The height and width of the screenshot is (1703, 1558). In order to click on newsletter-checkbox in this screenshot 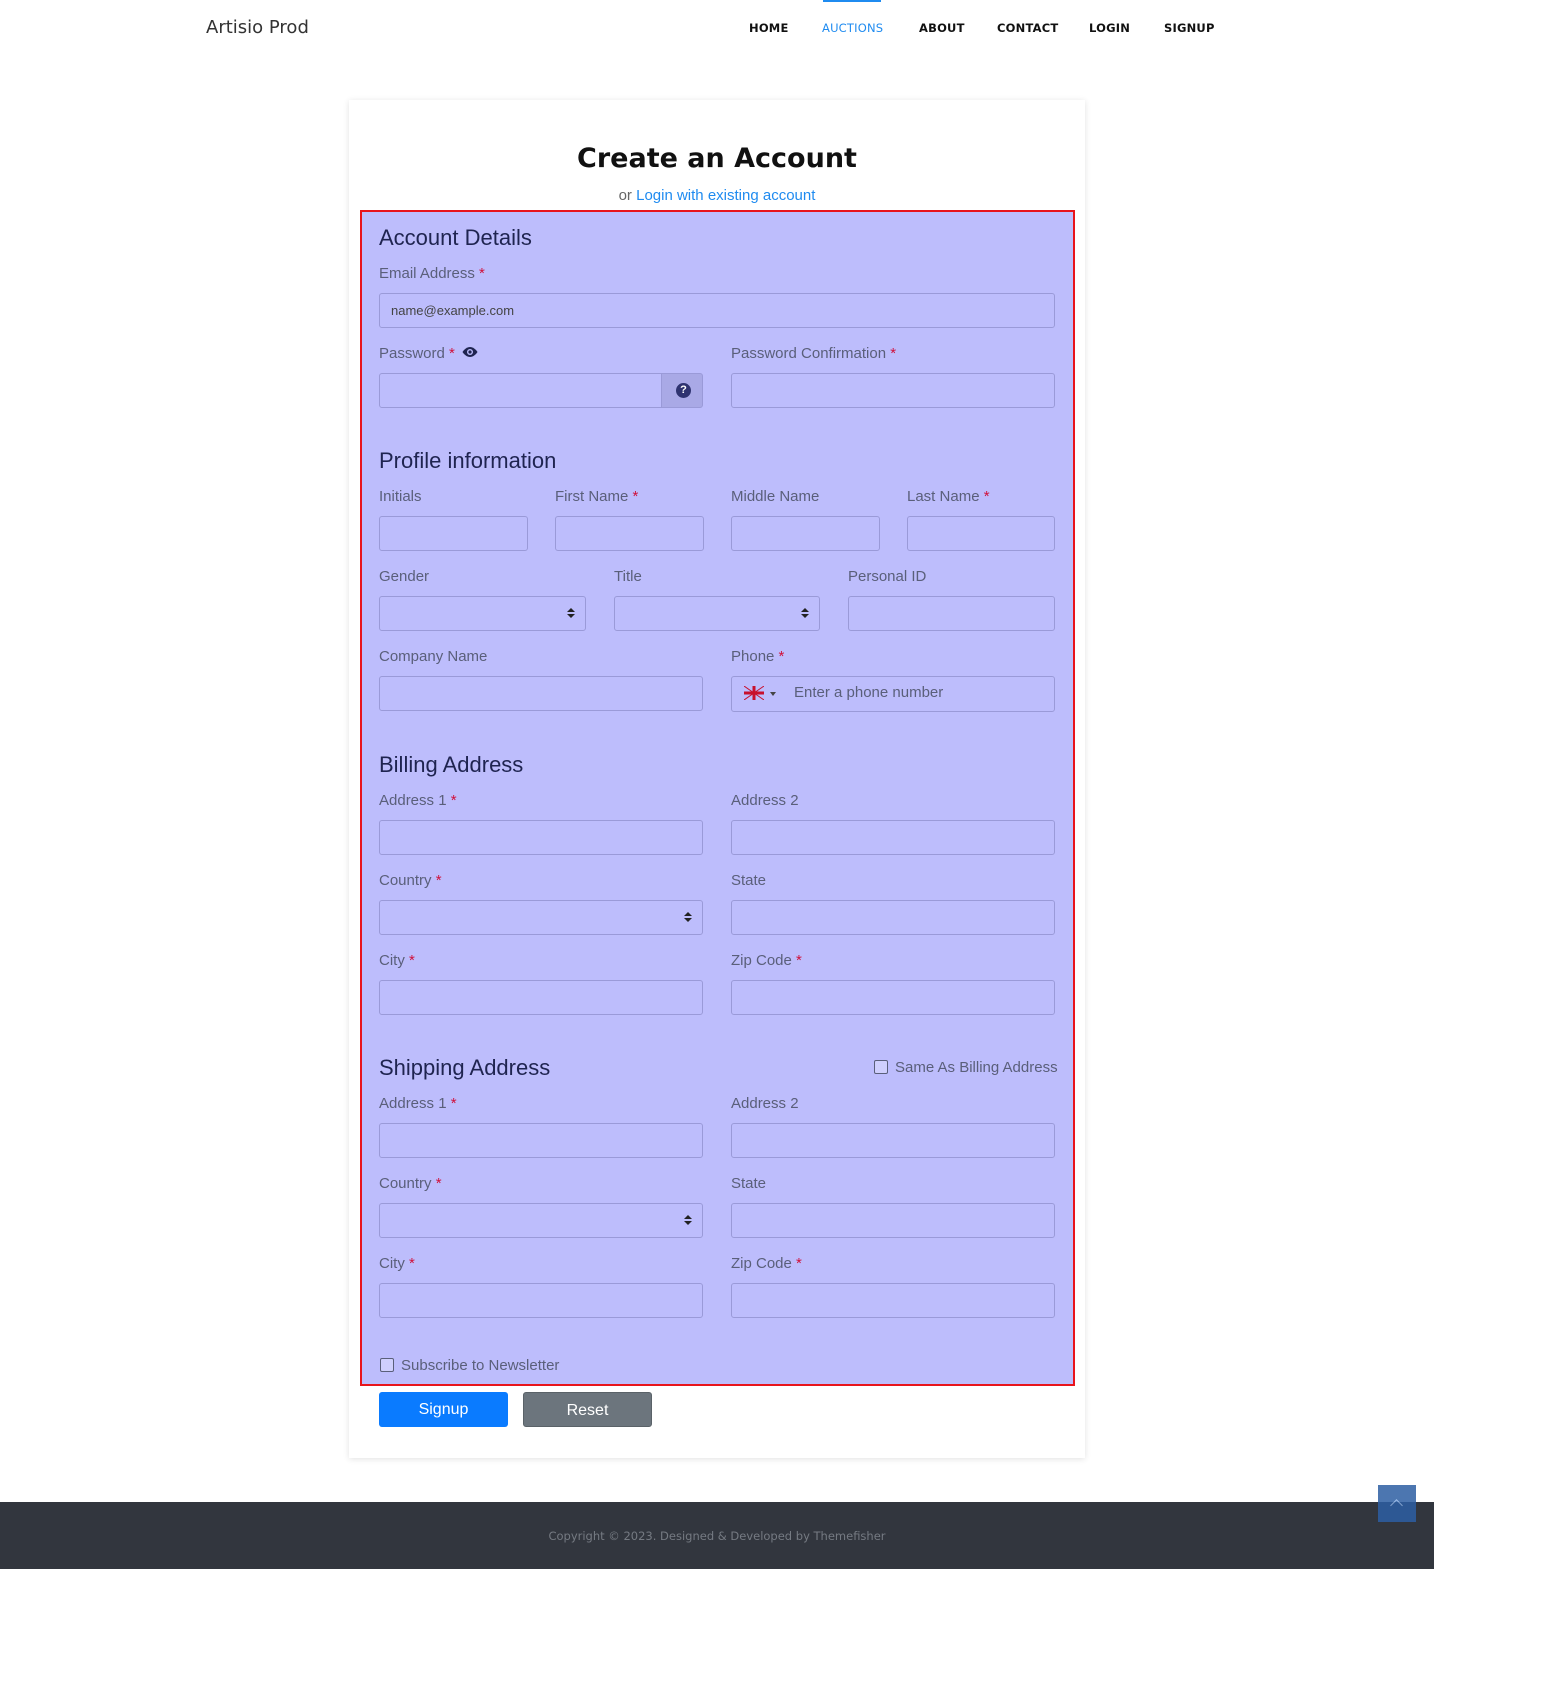, I will do `click(387, 1365)`.